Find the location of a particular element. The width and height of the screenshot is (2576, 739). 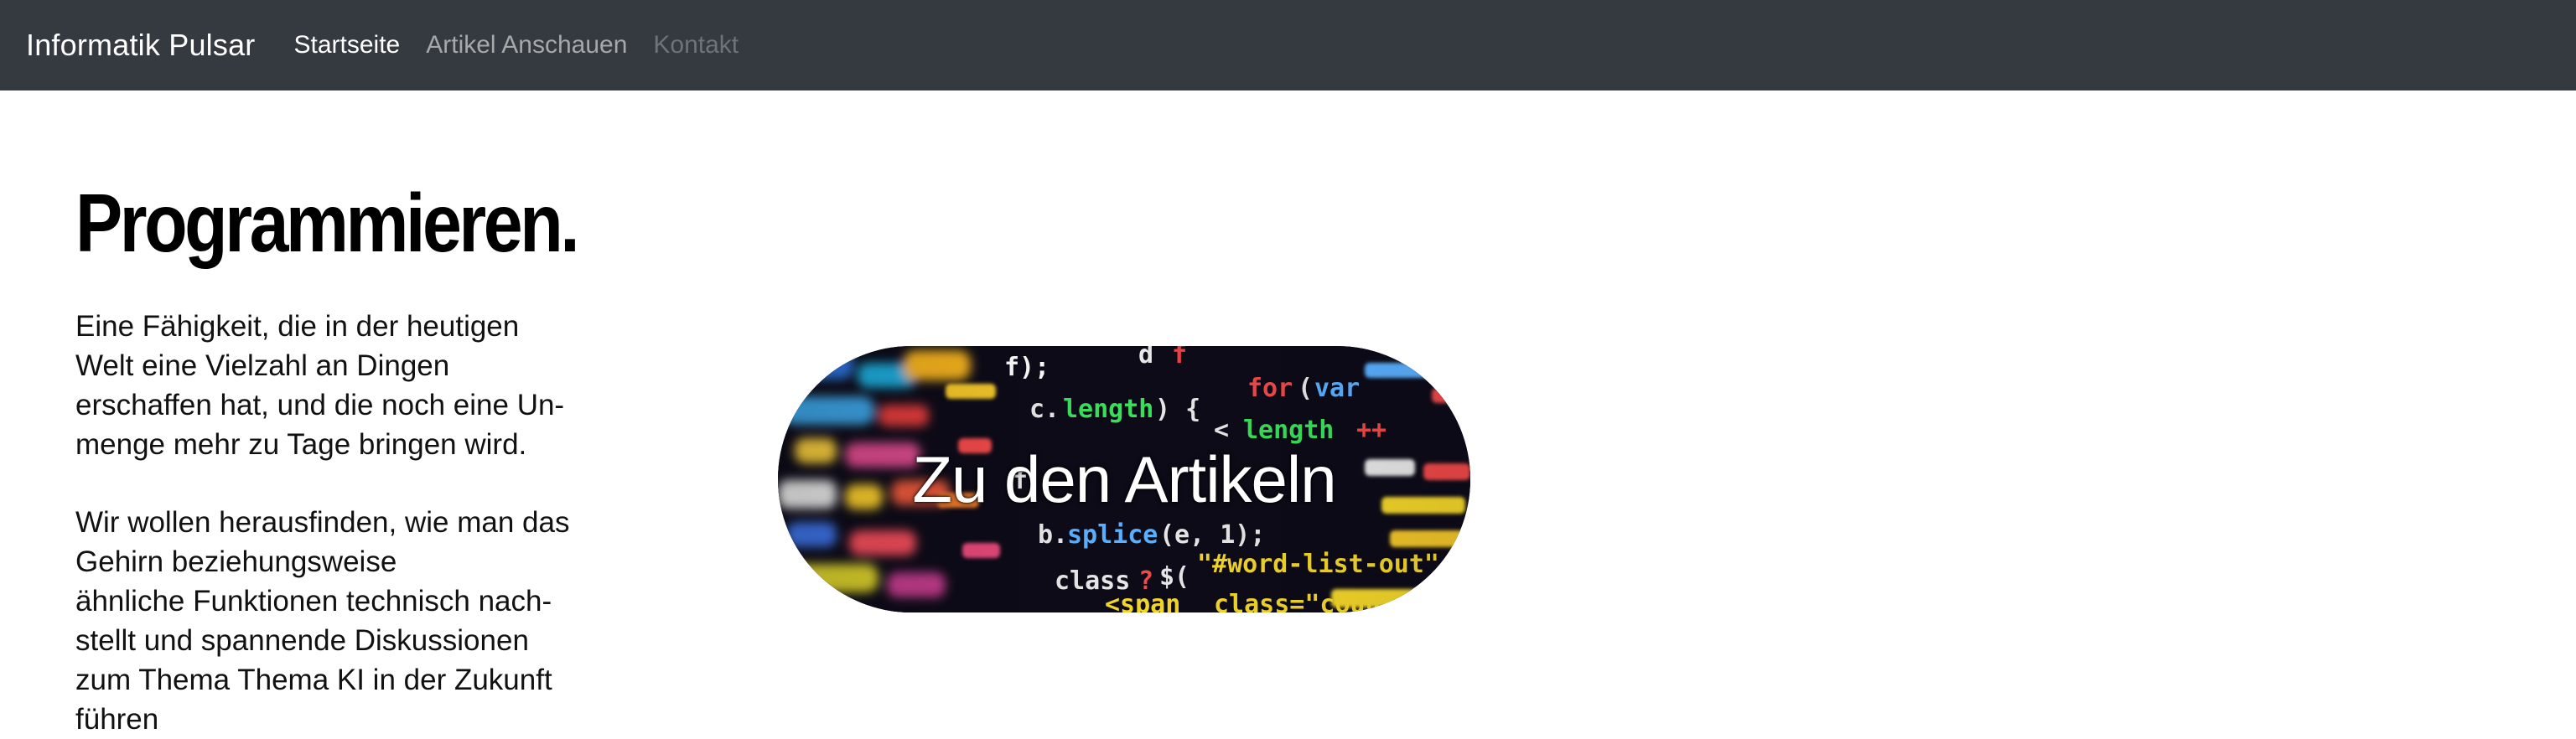

mission-line: Wir wollen herausfinden, wie man das is located at coordinates (322, 523).